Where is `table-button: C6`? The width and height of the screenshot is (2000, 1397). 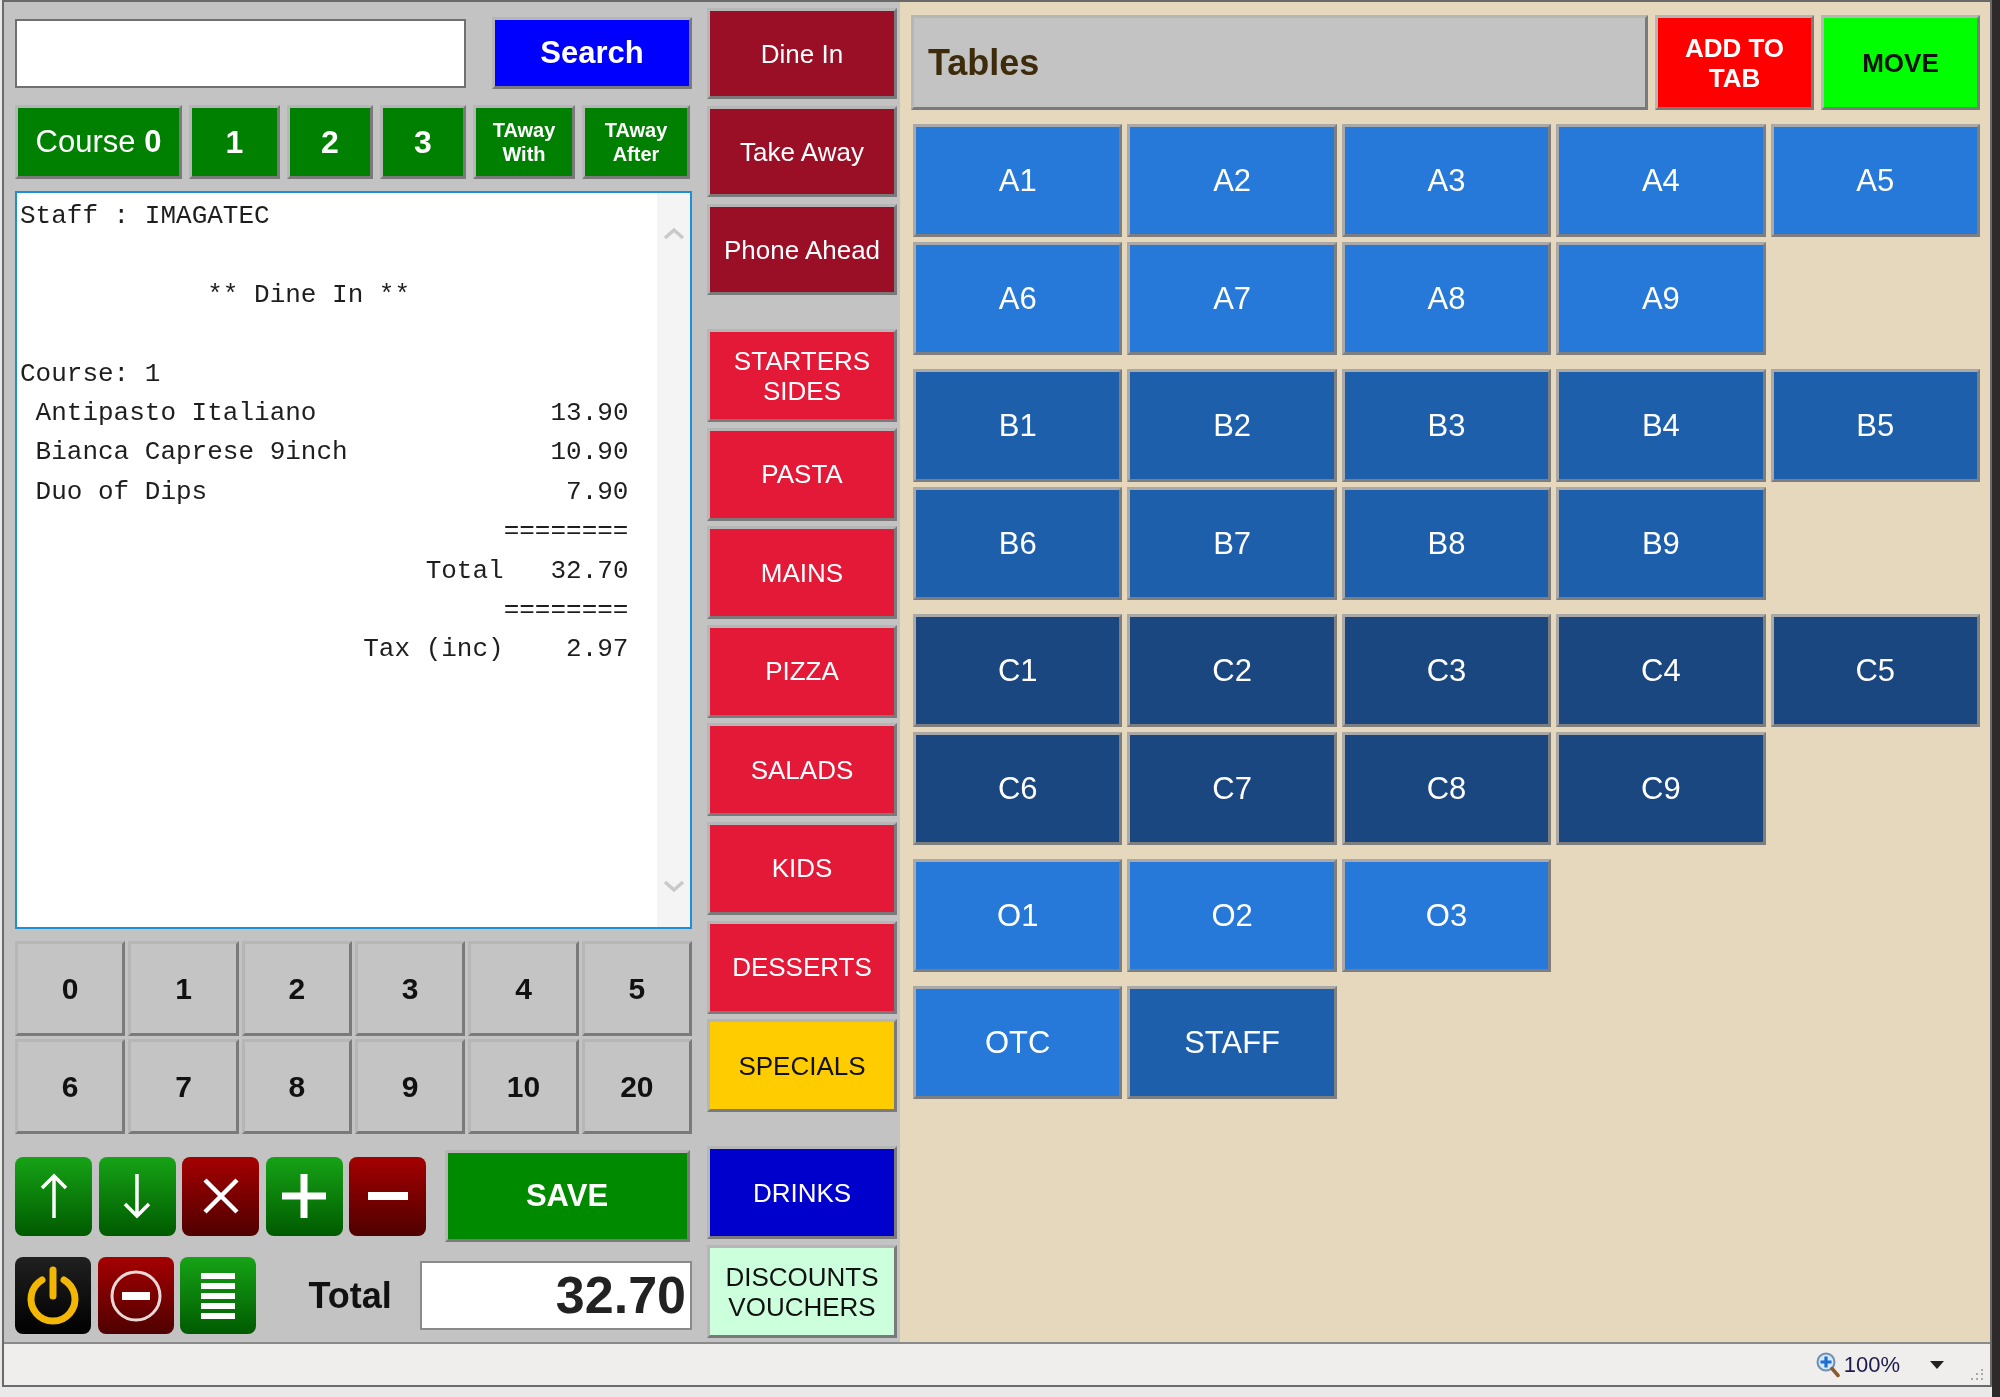 table-button: C6 is located at coordinates (1018, 788).